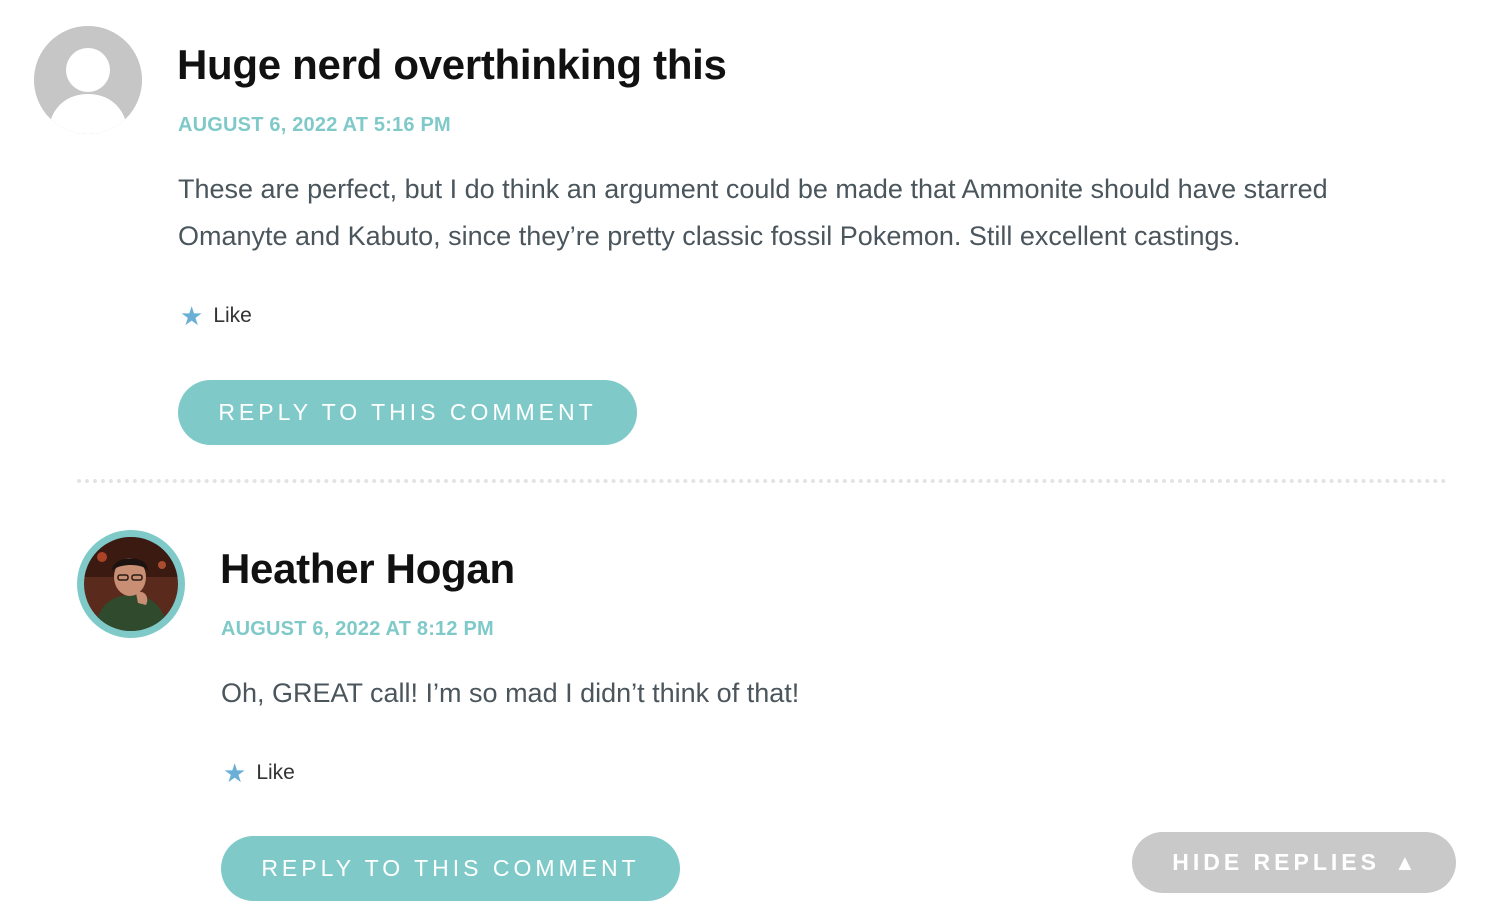 Image resolution: width=1488 pixels, height=924 pixels. Describe the element at coordinates (452, 65) in the screenshot. I see `comment-author: Huge nerd overthinking this` at that location.